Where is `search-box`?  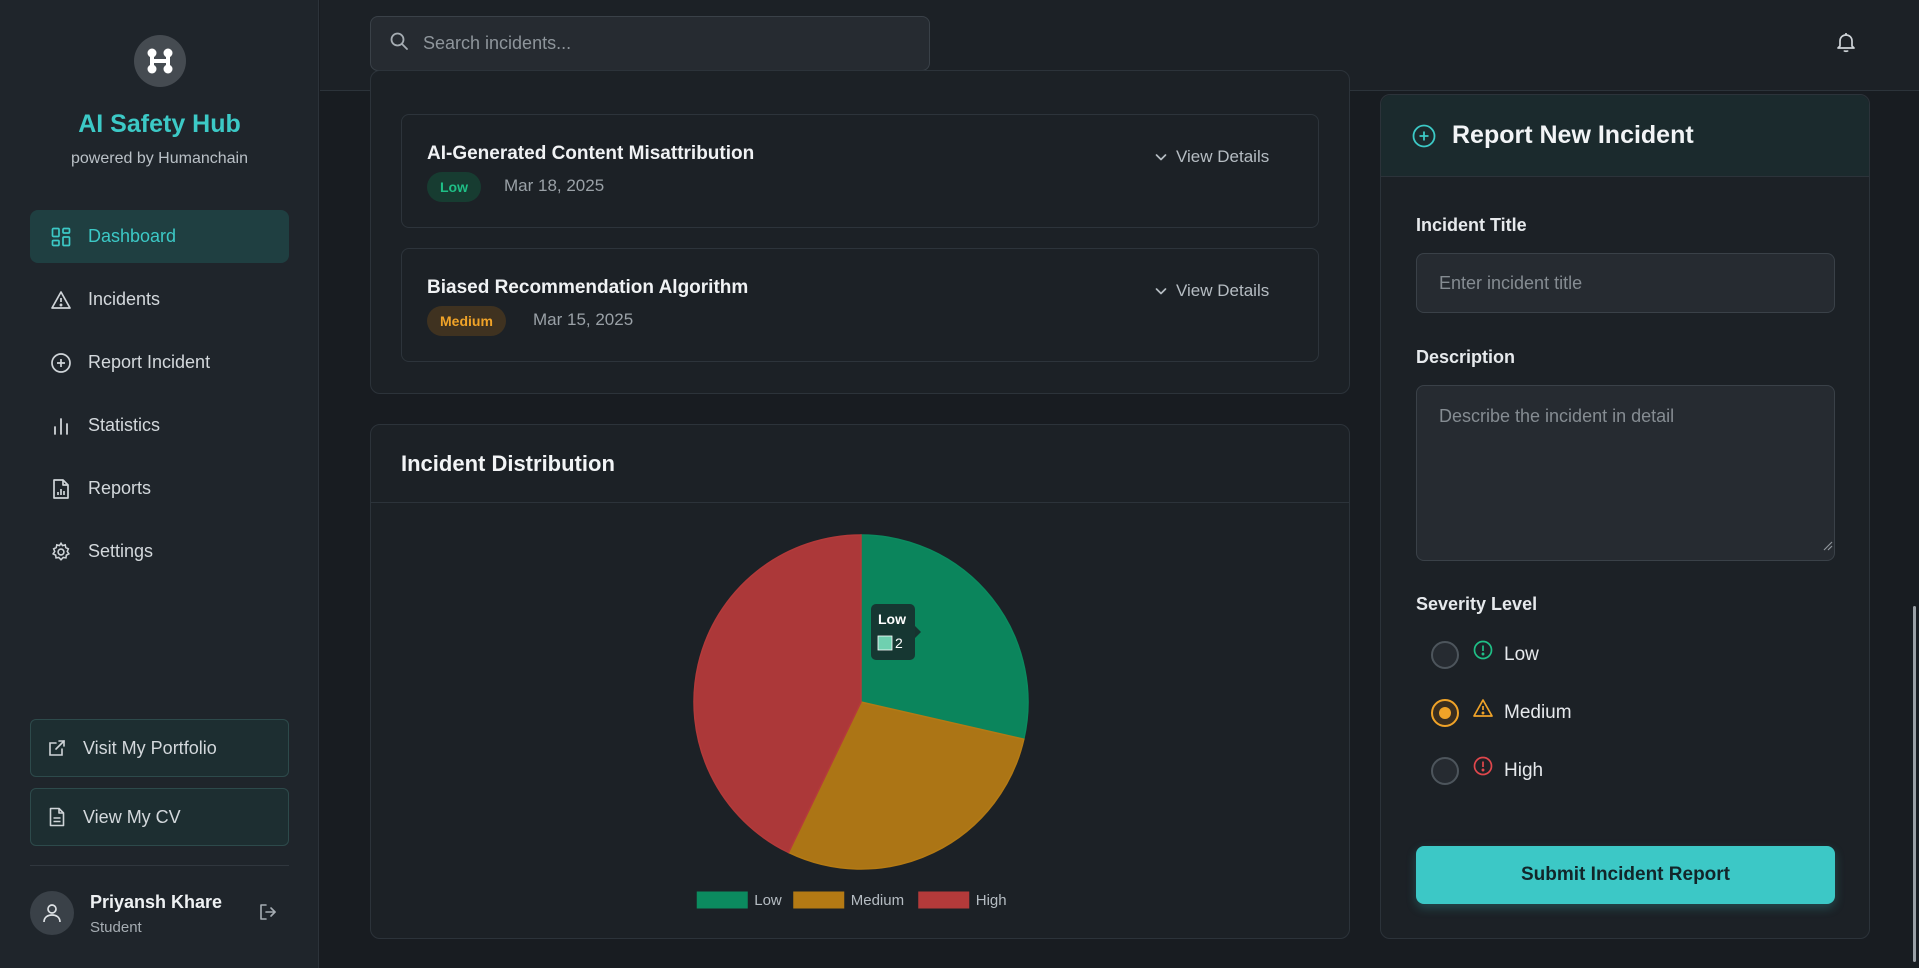 search-box is located at coordinates (650, 43).